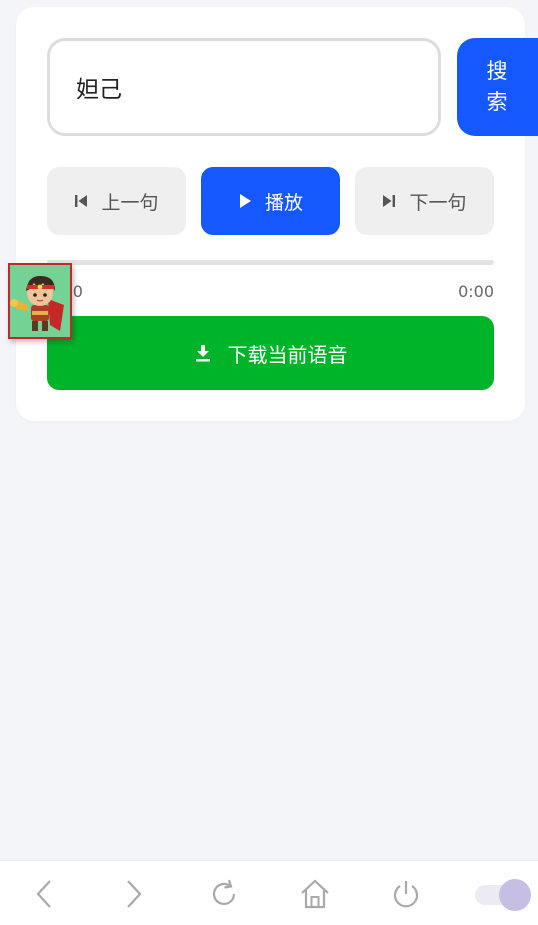 The image size is (538, 925). Describe the element at coordinates (81, 201) in the screenshot. I see `skip-previous-icon` at that location.